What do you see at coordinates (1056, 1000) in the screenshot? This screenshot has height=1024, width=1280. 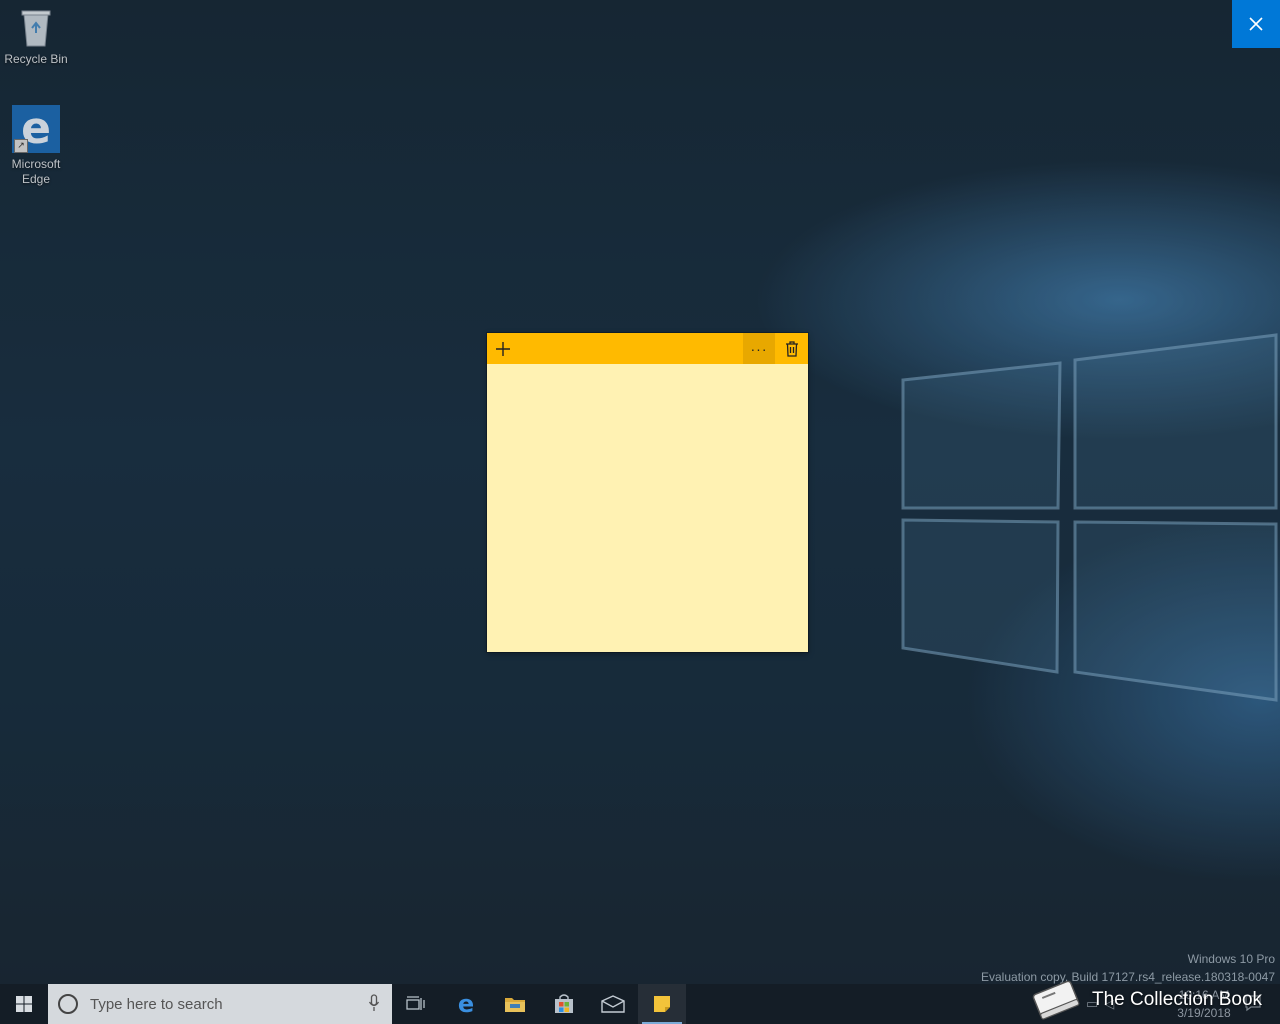 I see `book-icon` at bounding box center [1056, 1000].